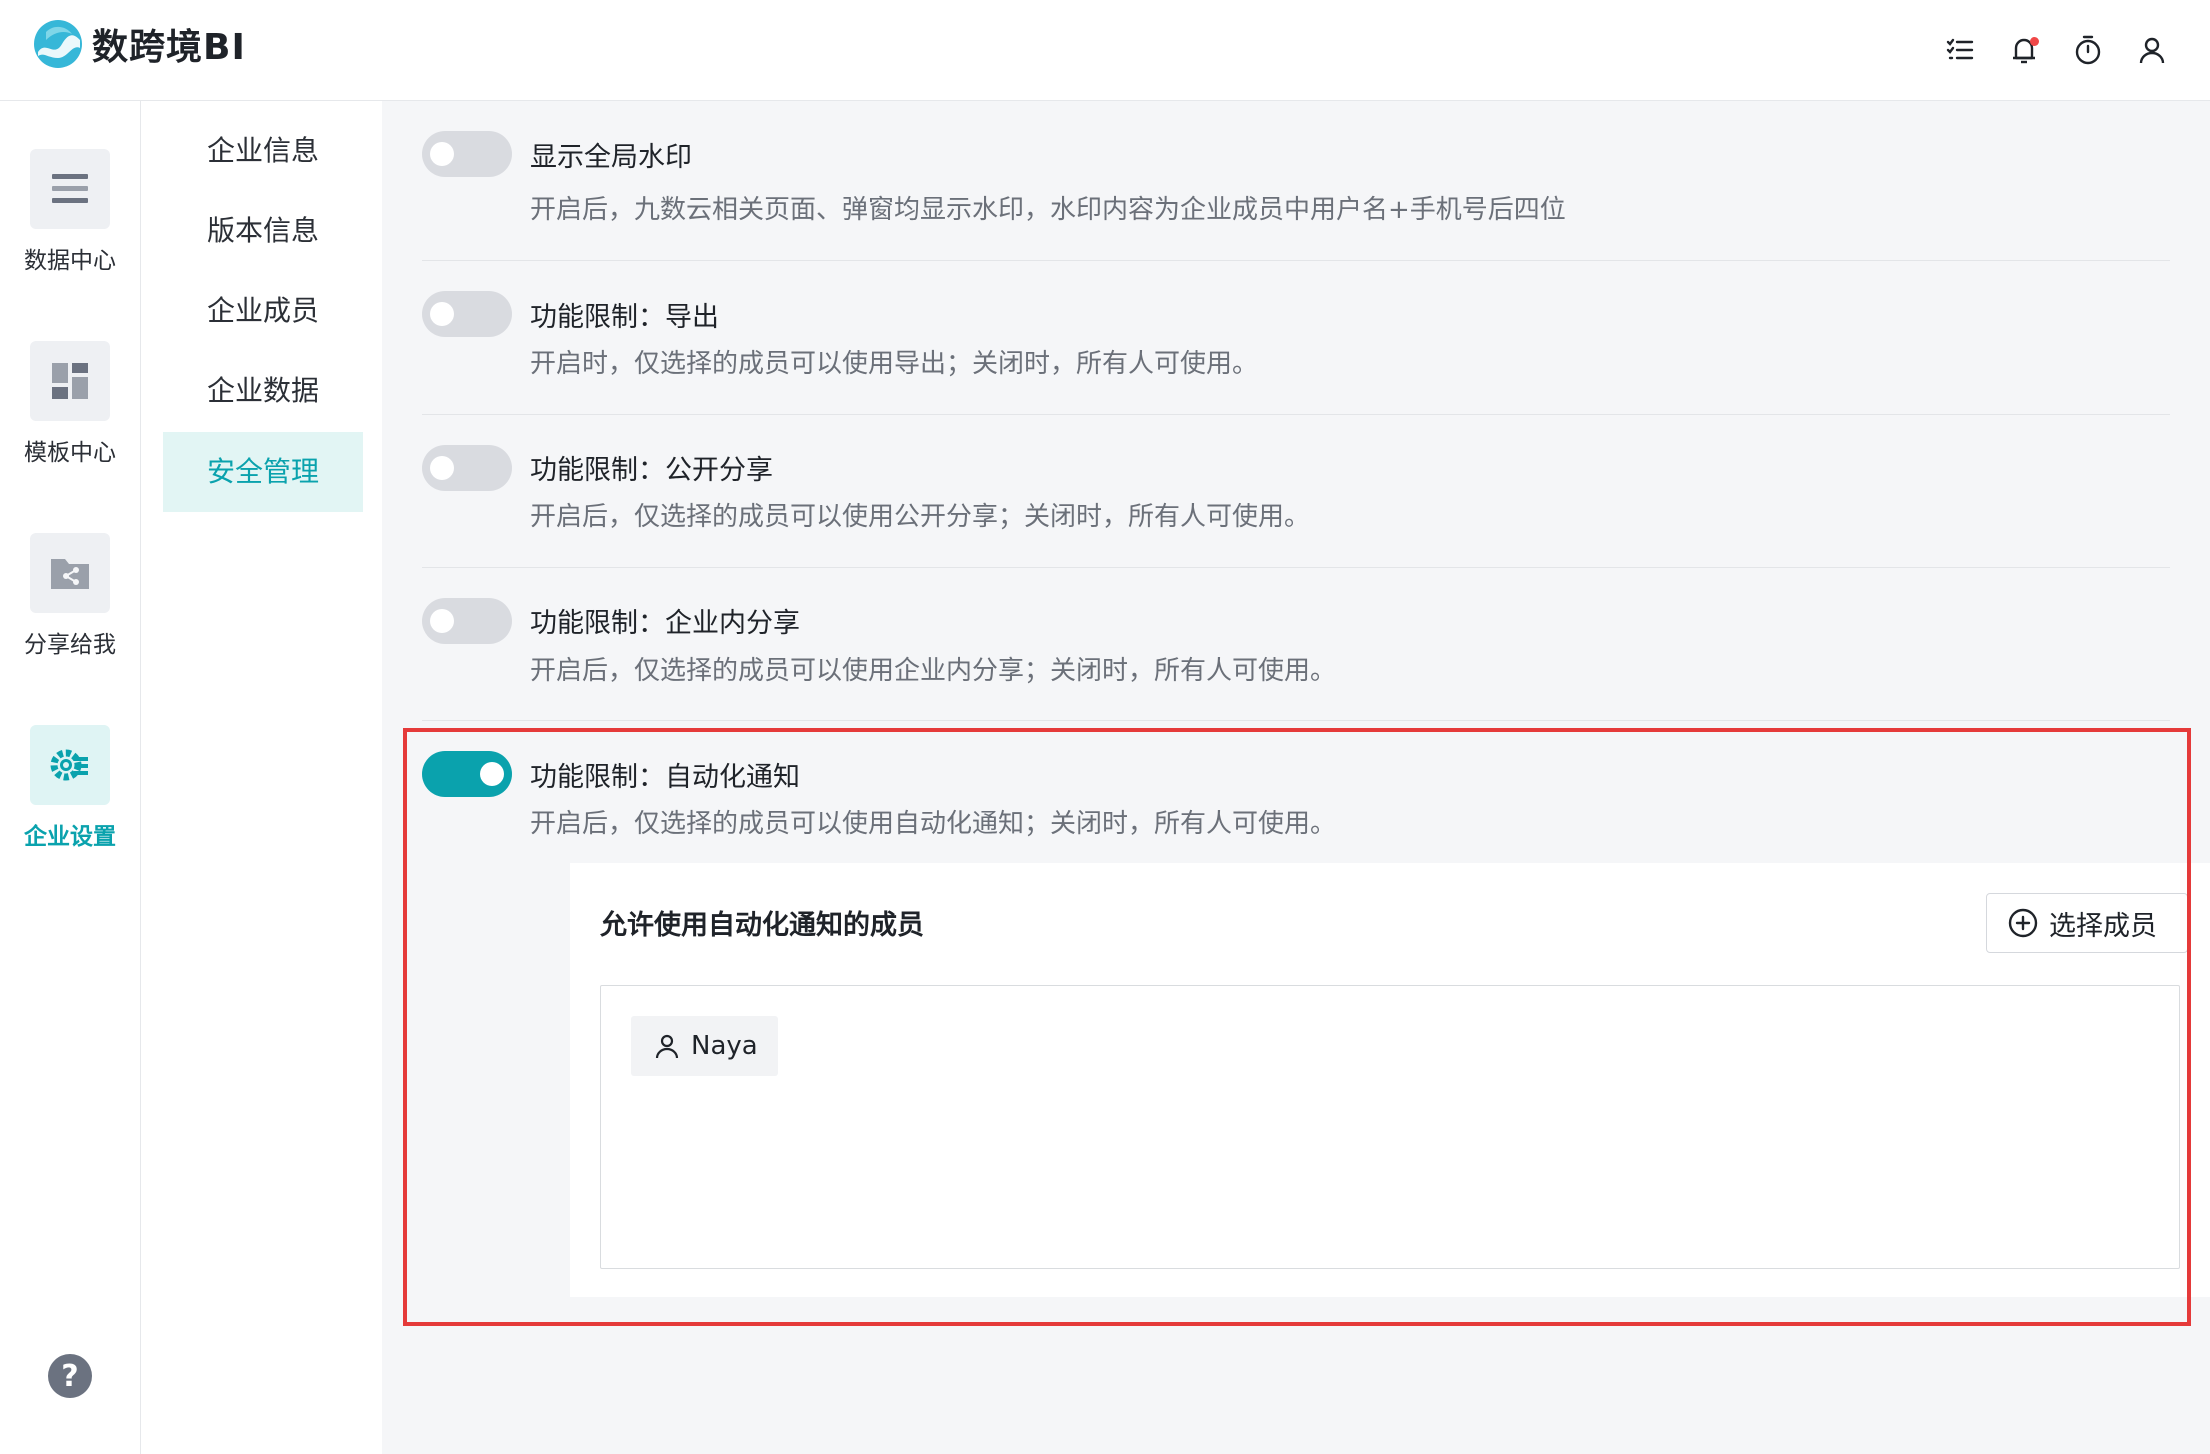 The image size is (2210, 1454). What do you see at coordinates (611, 157) in the screenshot?
I see `setting-title: 显示全局水印` at bounding box center [611, 157].